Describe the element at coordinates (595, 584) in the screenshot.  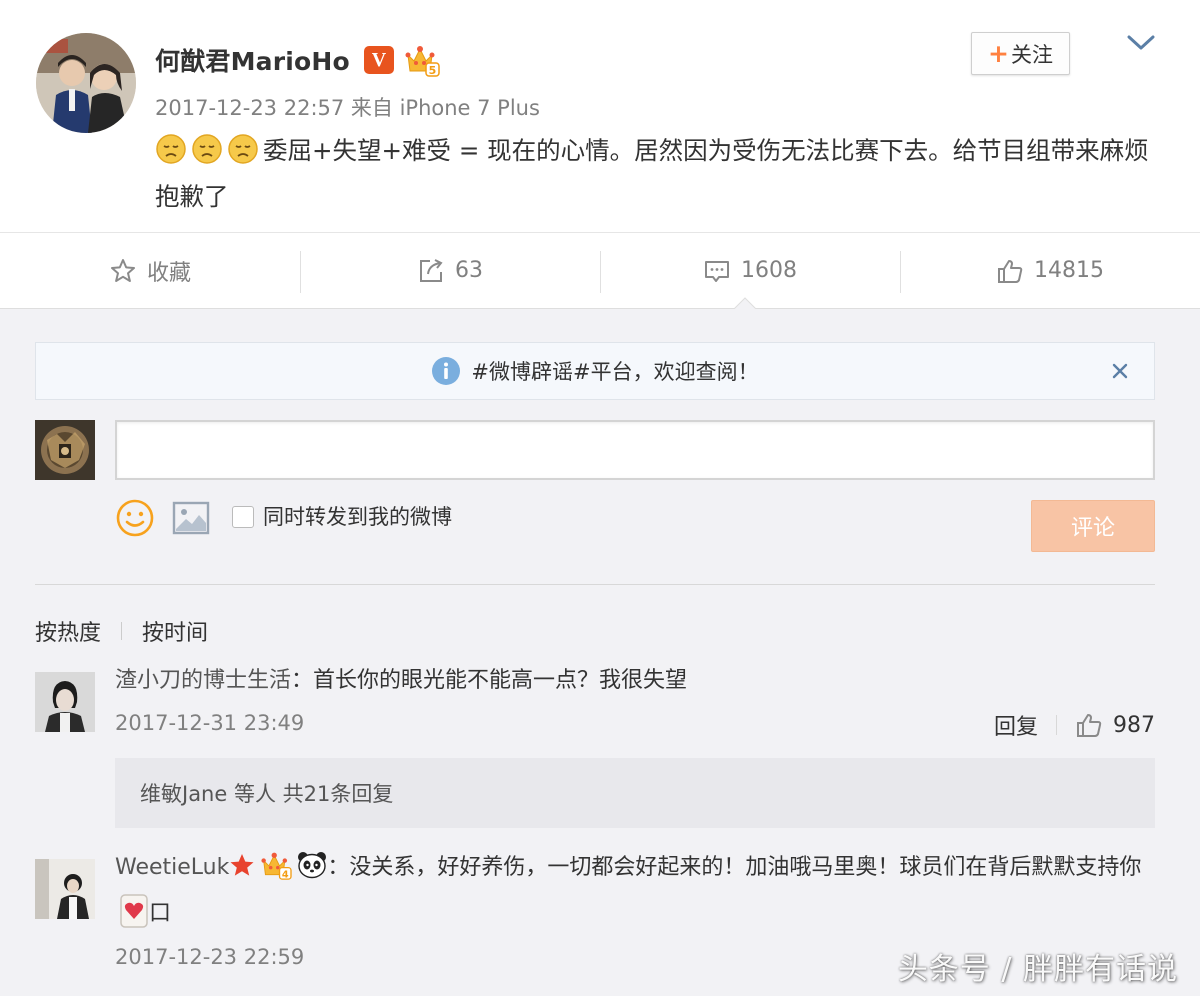
I see `divider` at that location.